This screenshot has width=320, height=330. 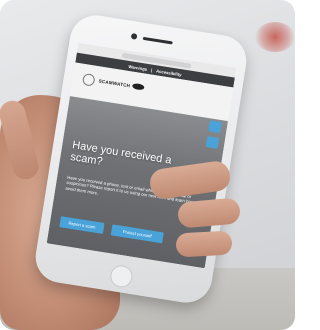 What do you see at coordinates (137, 67) in the screenshot?
I see `nav-item-warnings: Warnings` at bounding box center [137, 67].